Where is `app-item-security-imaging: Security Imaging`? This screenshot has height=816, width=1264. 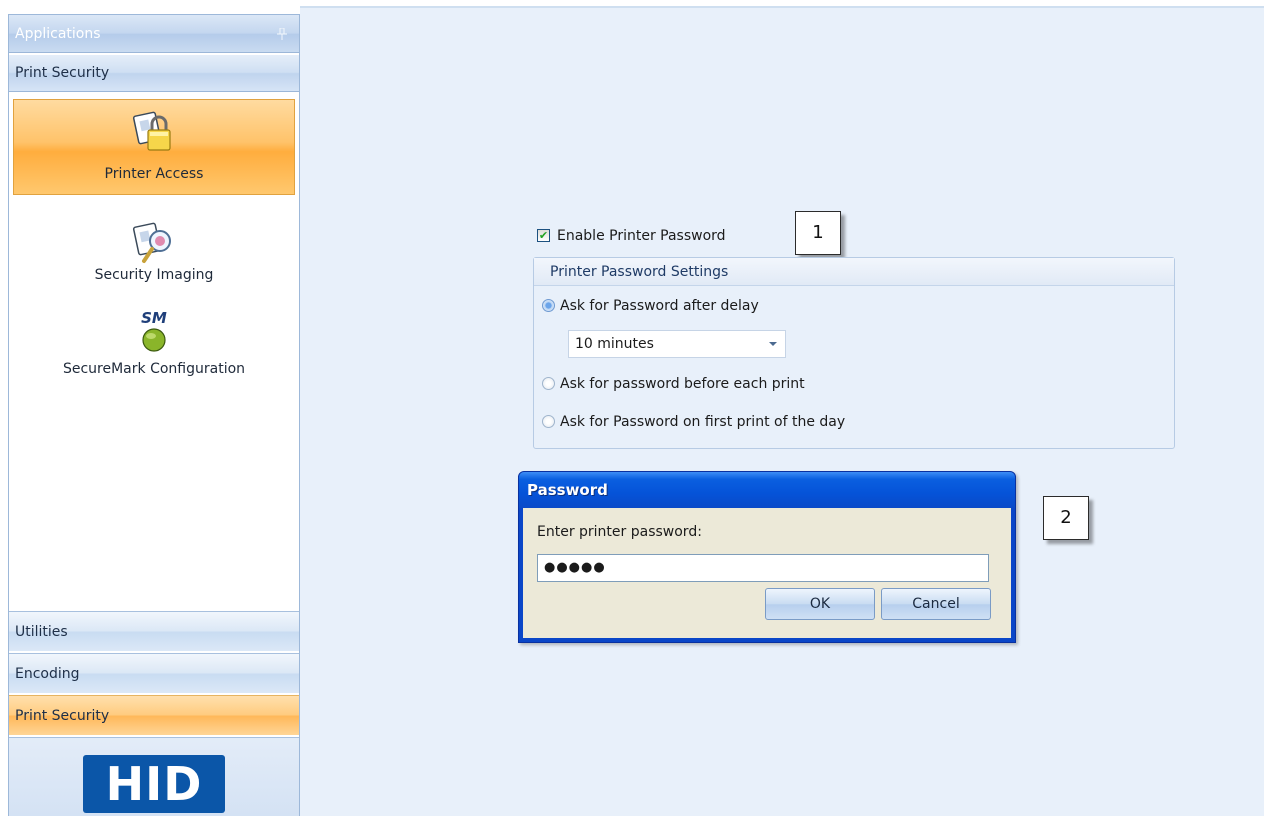 app-item-security-imaging: Security Imaging is located at coordinates (154, 253).